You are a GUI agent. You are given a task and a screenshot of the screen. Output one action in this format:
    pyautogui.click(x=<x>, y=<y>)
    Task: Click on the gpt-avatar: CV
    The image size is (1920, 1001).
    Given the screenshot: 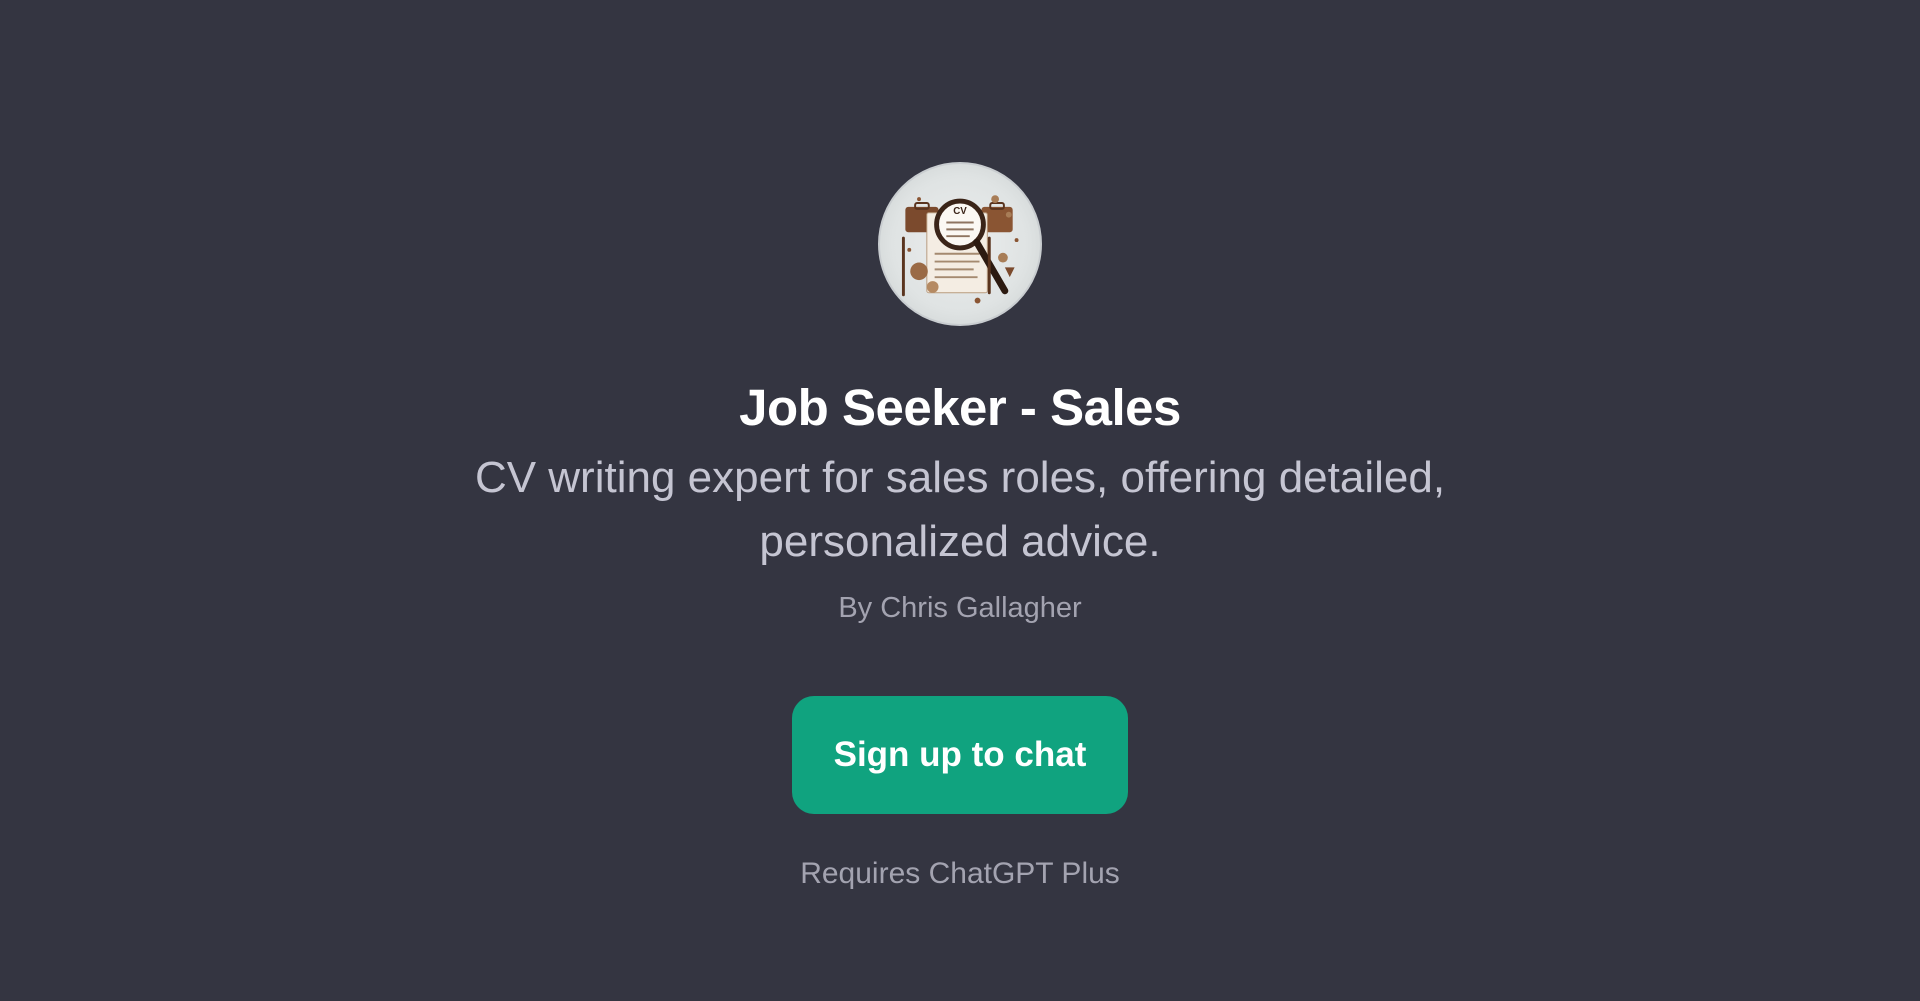 What is the action you would take?
    pyautogui.click(x=960, y=244)
    